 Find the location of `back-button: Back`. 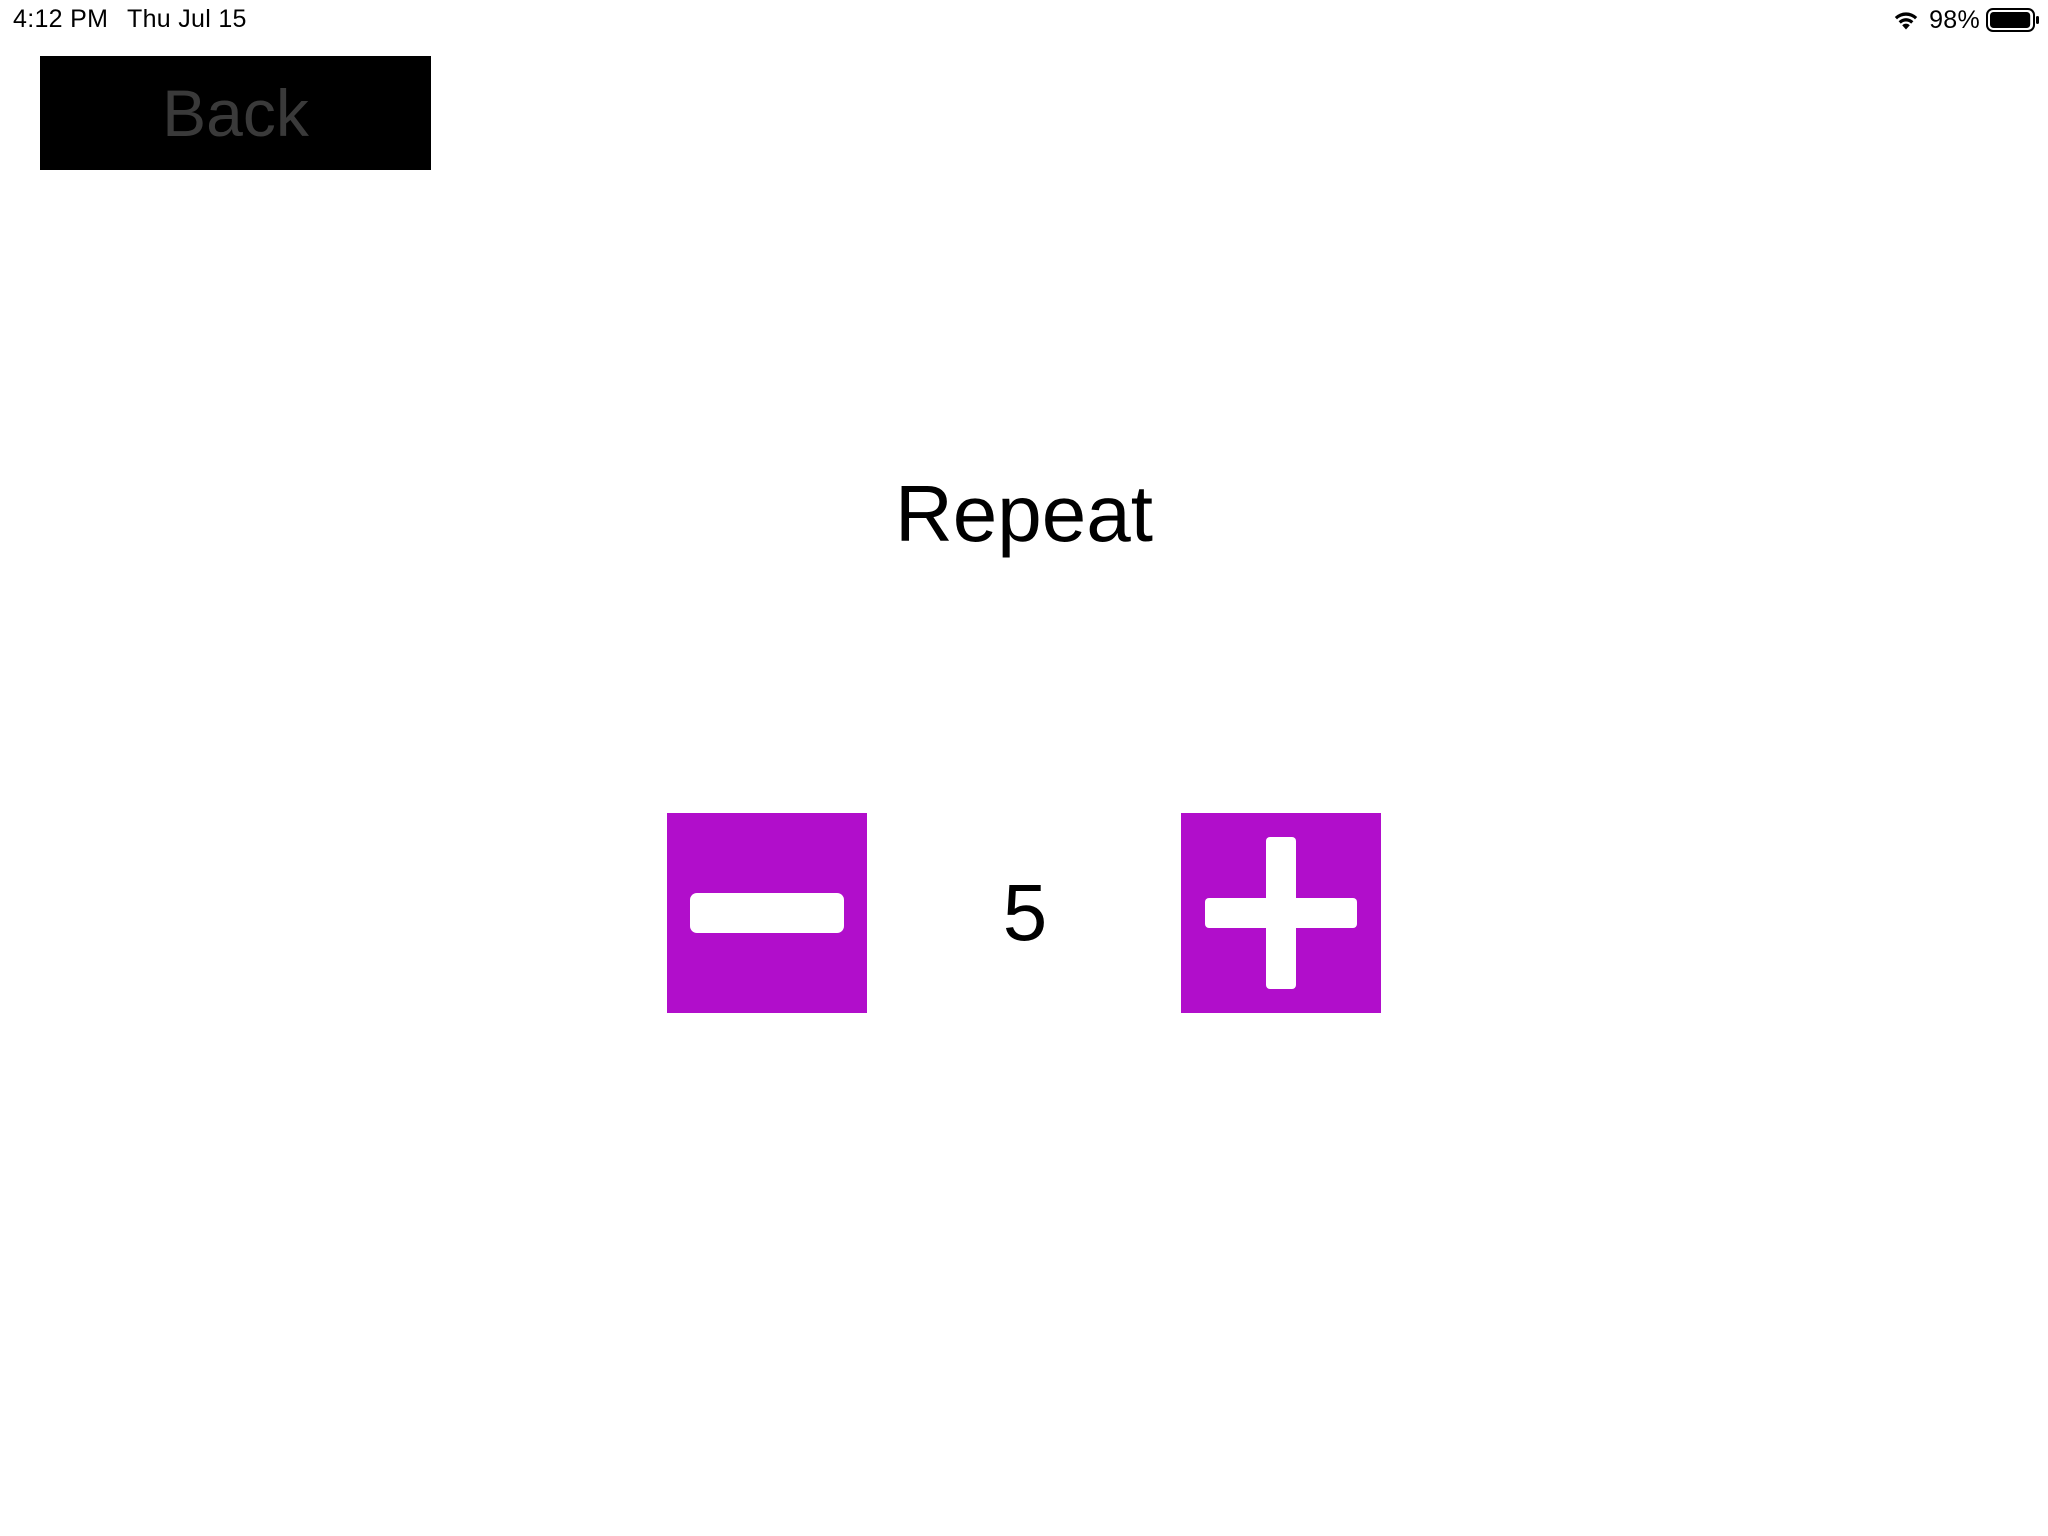

back-button: Back is located at coordinates (235, 113).